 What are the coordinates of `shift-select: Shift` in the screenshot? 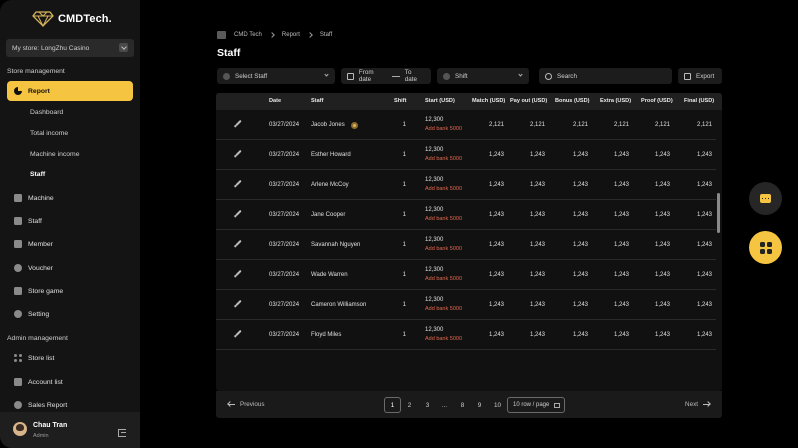 It's located at (483, 76).